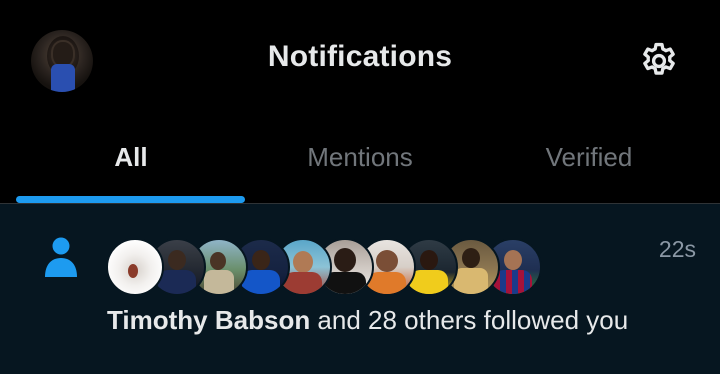  I want to click on notification-message: and 28 others followed you, so click(469, 320).